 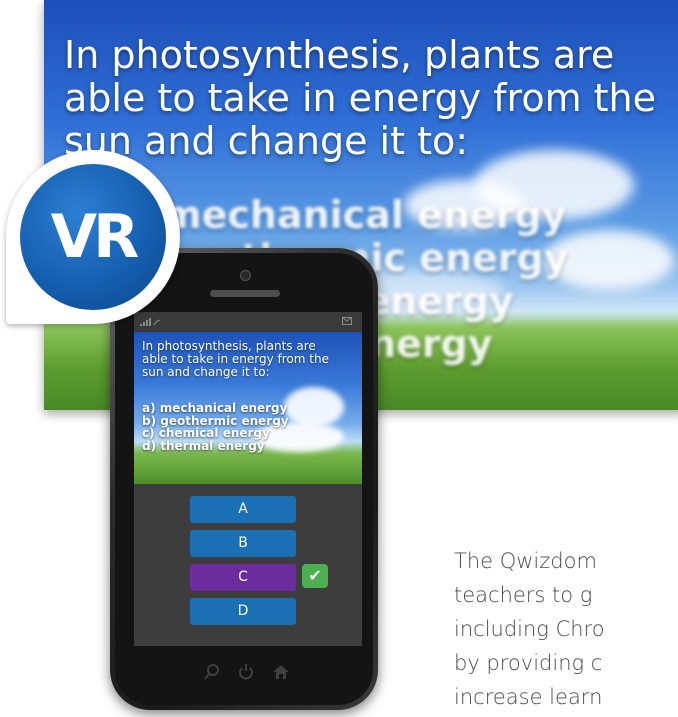 What do you see at coordinates (248, 322) in the screenshot?
I see `status-bar` at bounding box center [248, 322].